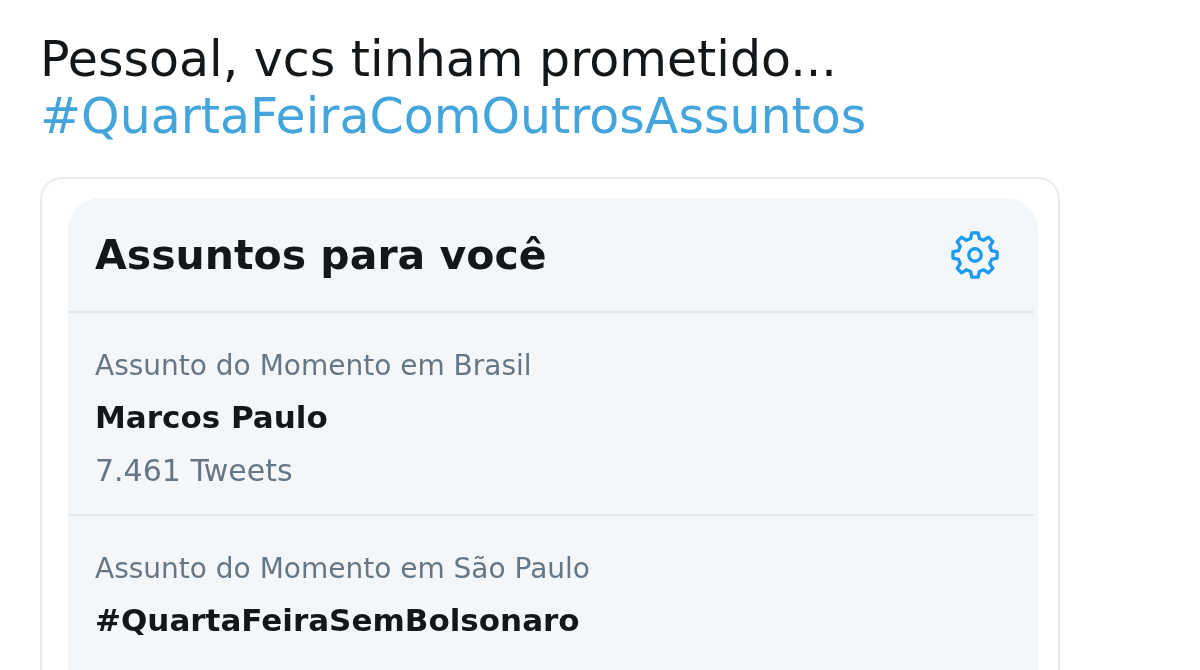 This screenshot has width=1200, height=670. What do you see at coordinates (337, 620) in the screenshot?
I see `trend-name: #QuartaFeiraSemBolsonaro` at bounding box center [337, 620].